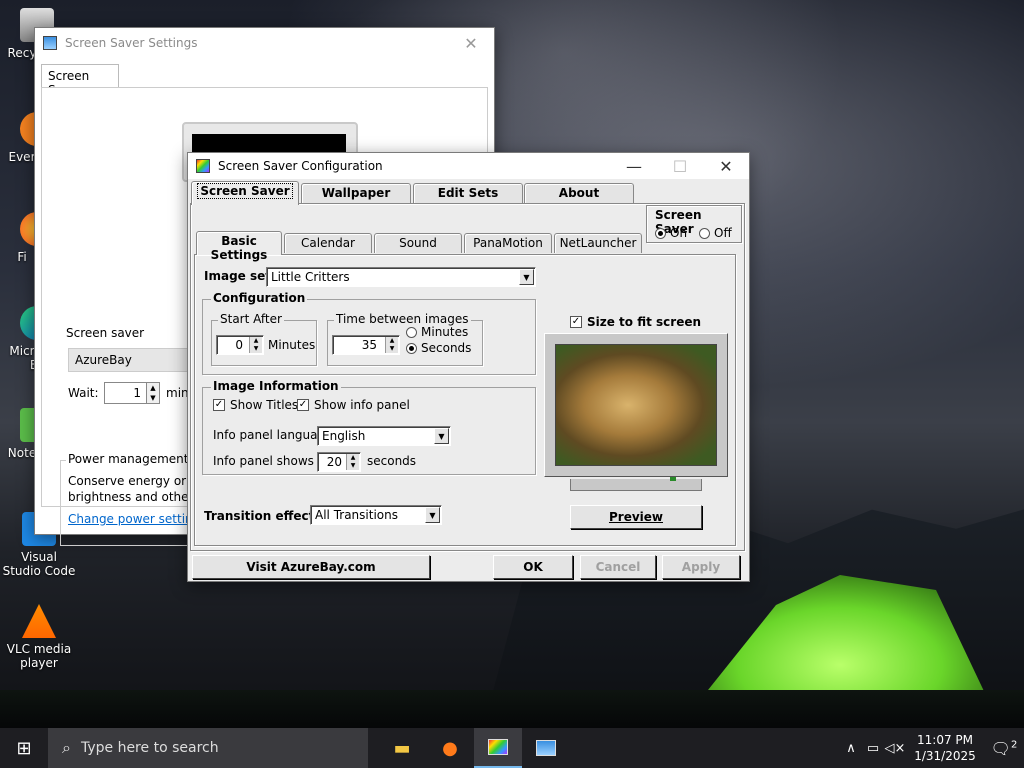  Describe the element at coordinates (137, 519) in the screenshot. I see `change-power-settings-link: Change power settings` at that location.